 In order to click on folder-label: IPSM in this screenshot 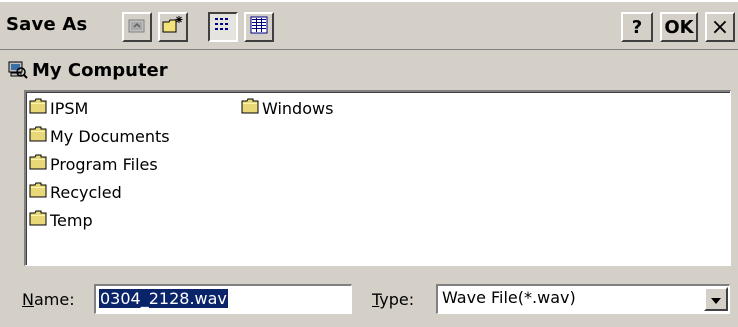, I will do `click(69, 108)`.